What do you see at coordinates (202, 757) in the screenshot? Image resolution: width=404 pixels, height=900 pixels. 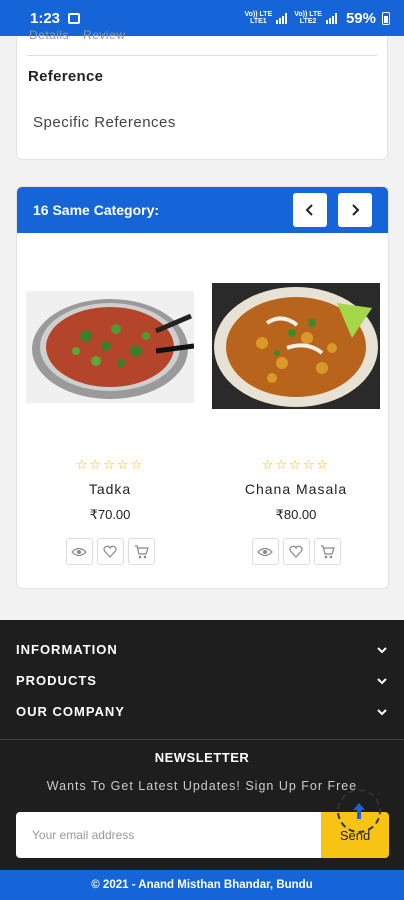 I see `newsletter-title: NEWSLETTER` at bounding box center [202, 757].